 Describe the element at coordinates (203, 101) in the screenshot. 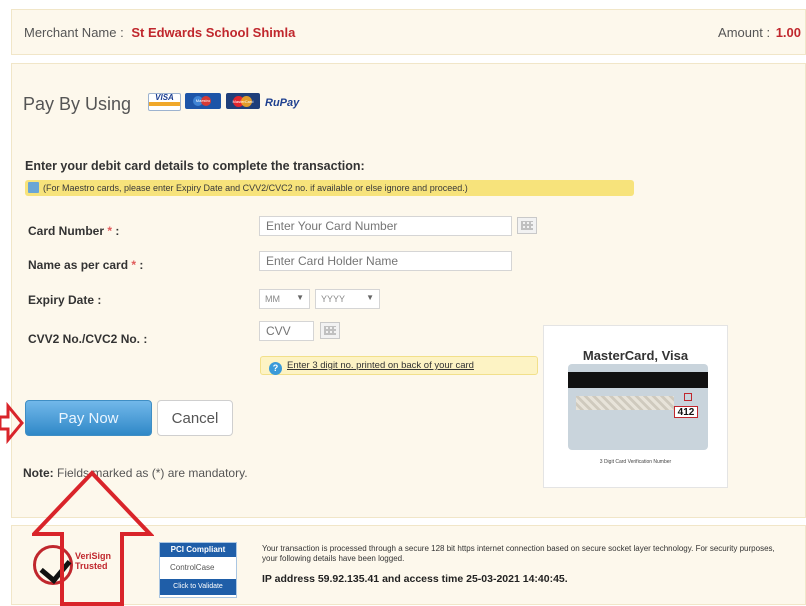

I see `maestro-logo: Maestro` at that location.